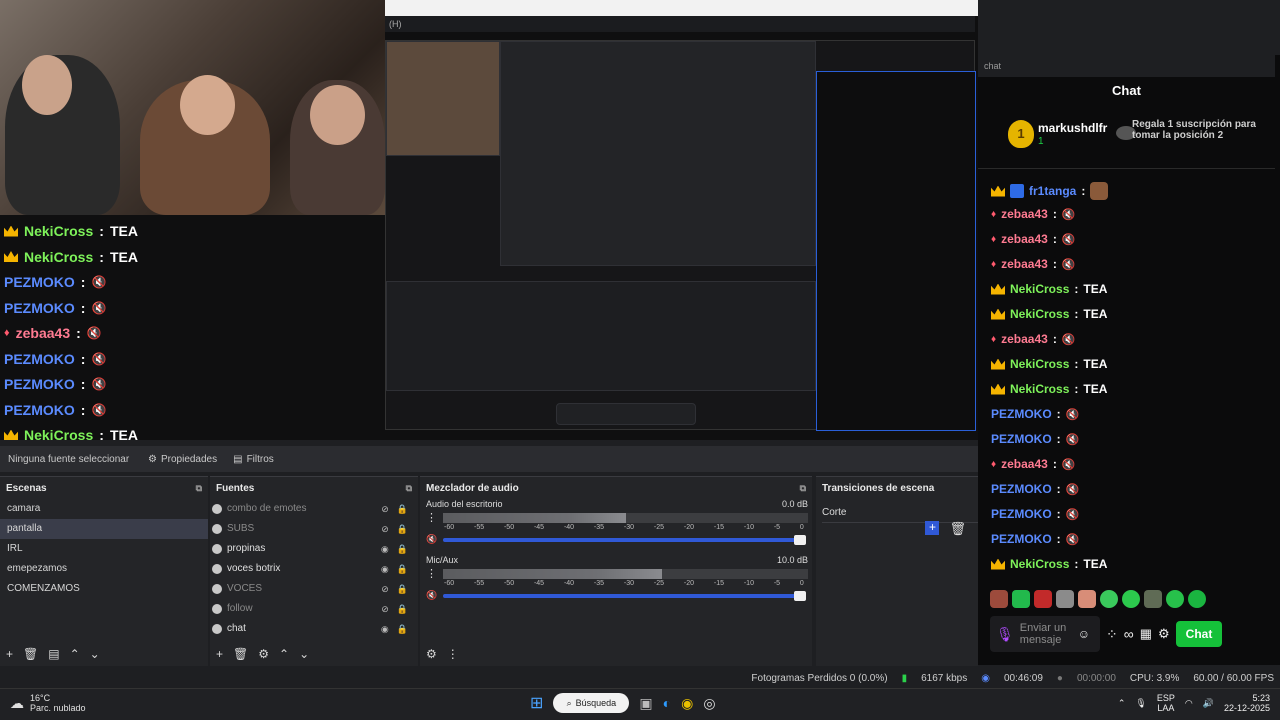 The width and height of the screenshot is (1280, 720). What do you see at coordinates (104, 549) in the screenshot?
I see `scene-item: IRL` at bounding box center [104, 549].